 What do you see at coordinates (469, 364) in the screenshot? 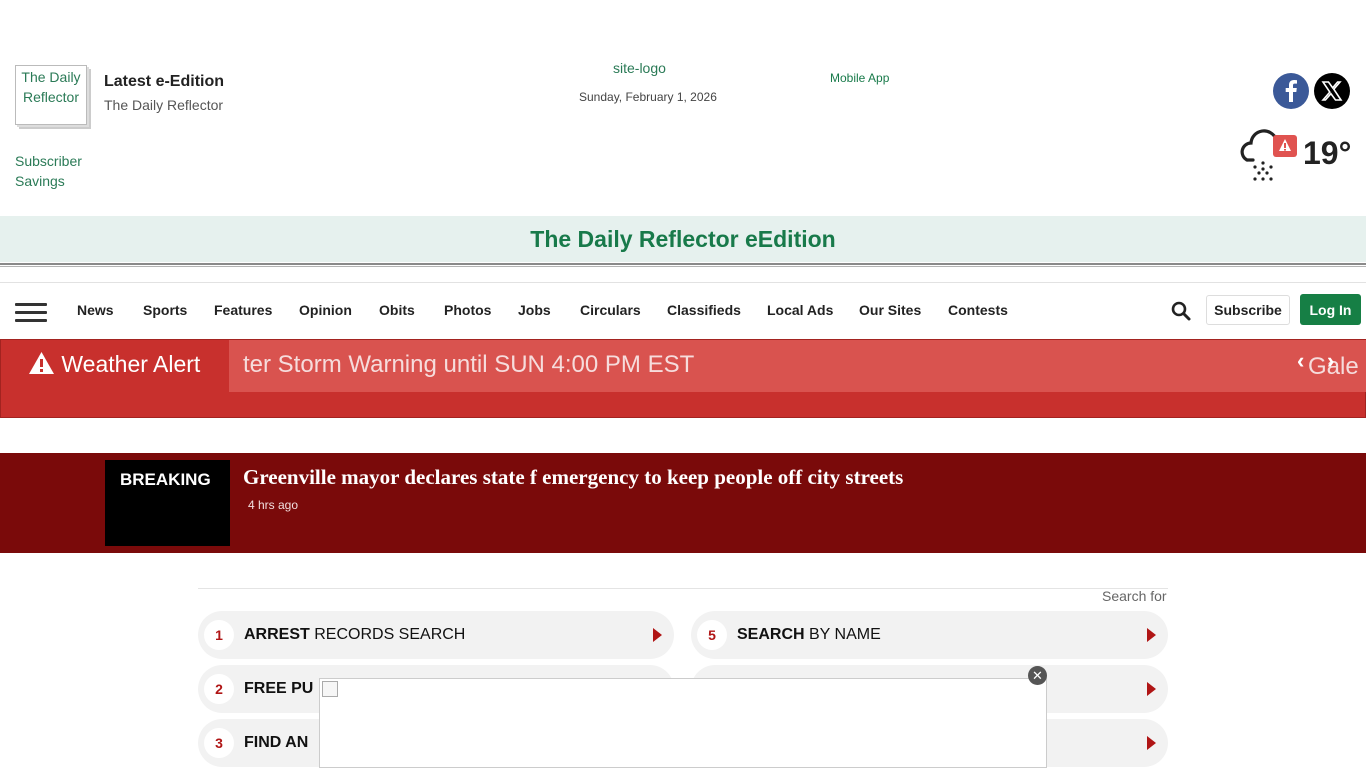
I see `alert-ticker-text: ter Storm Warning until SUN 4:00 PM EST` at bounding box center [469, 364].